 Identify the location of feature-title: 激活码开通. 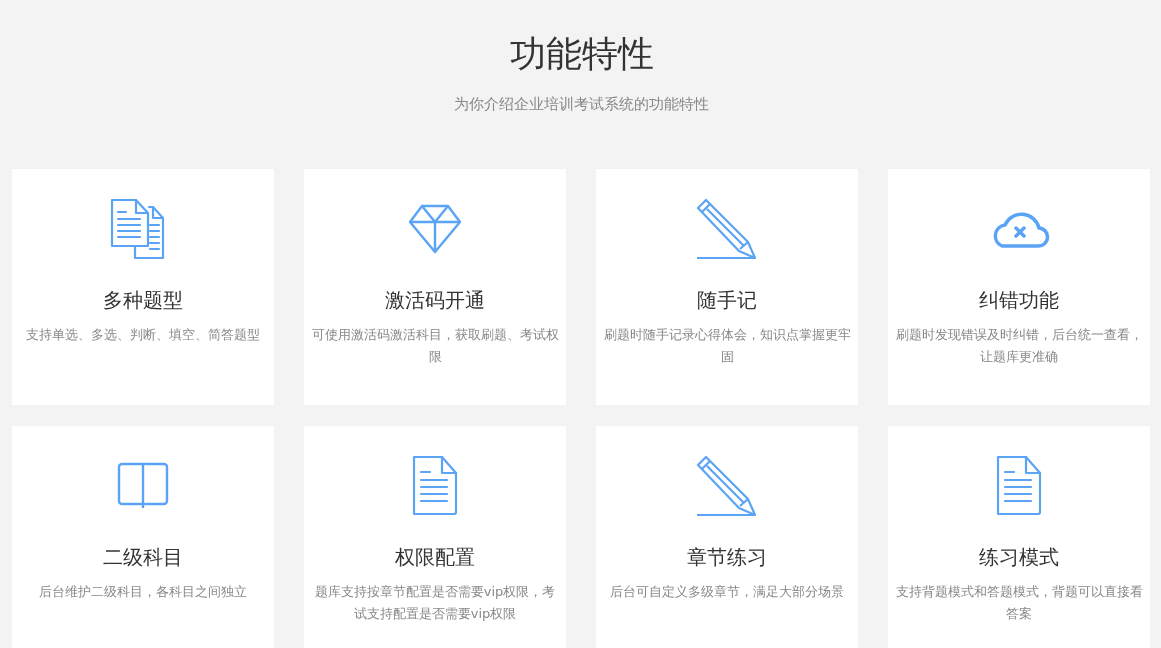
(435, 300).